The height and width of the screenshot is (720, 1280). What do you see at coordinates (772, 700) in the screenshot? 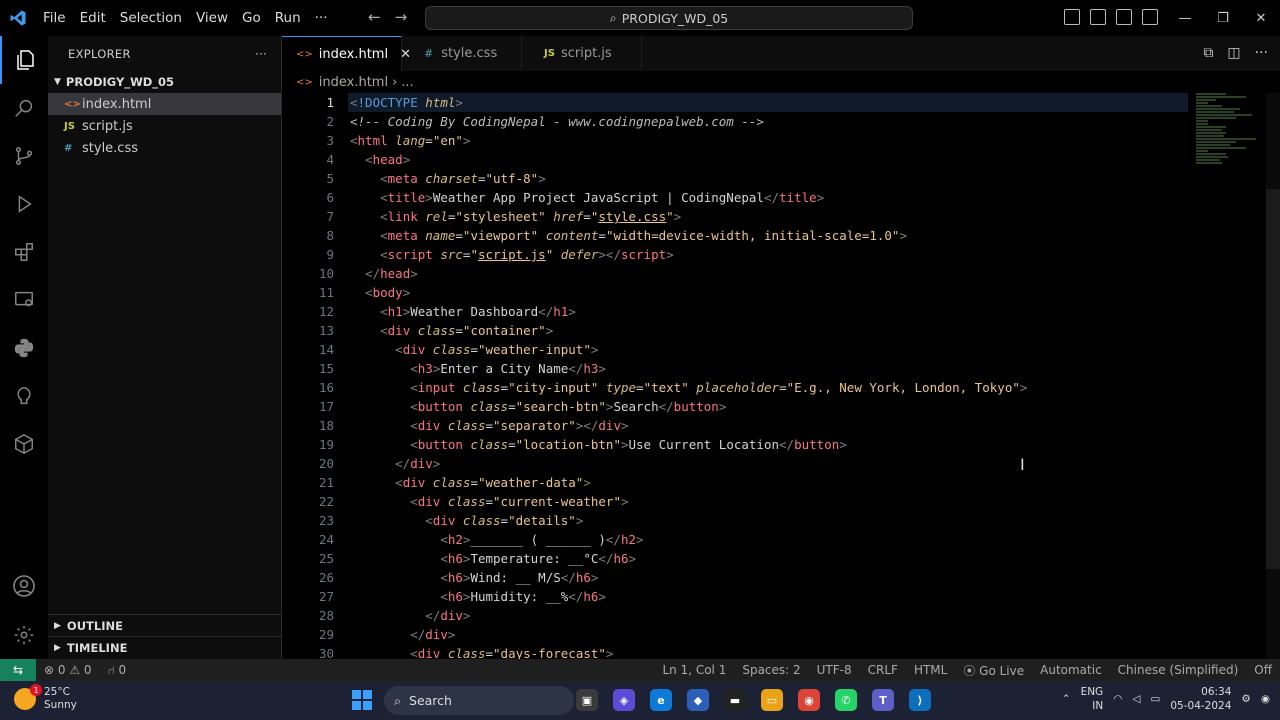
I see `file-explorer-icon: ▭` at bounding box center [772, 700].